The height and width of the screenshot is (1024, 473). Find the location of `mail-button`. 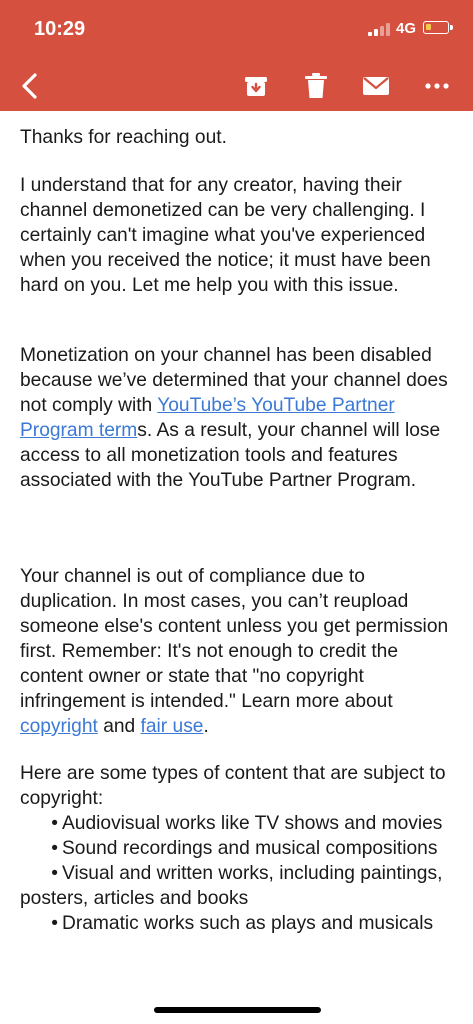

mail-button is located at coordinates (376, 86).